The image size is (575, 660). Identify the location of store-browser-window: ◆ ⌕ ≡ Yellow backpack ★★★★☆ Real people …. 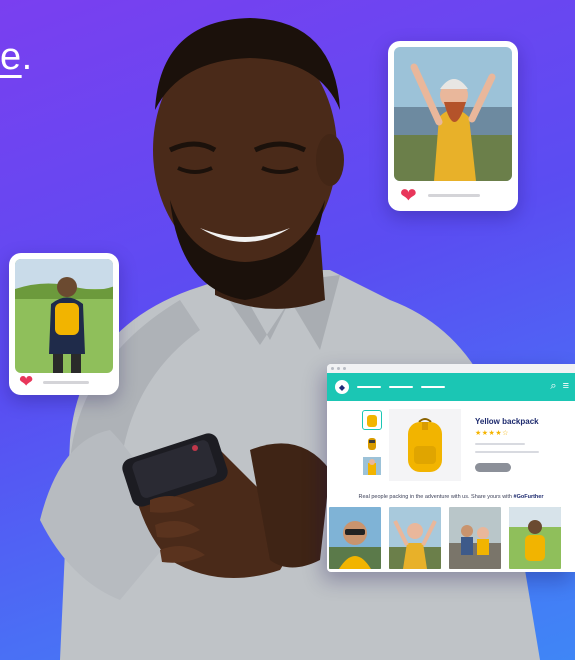
(451, 468).